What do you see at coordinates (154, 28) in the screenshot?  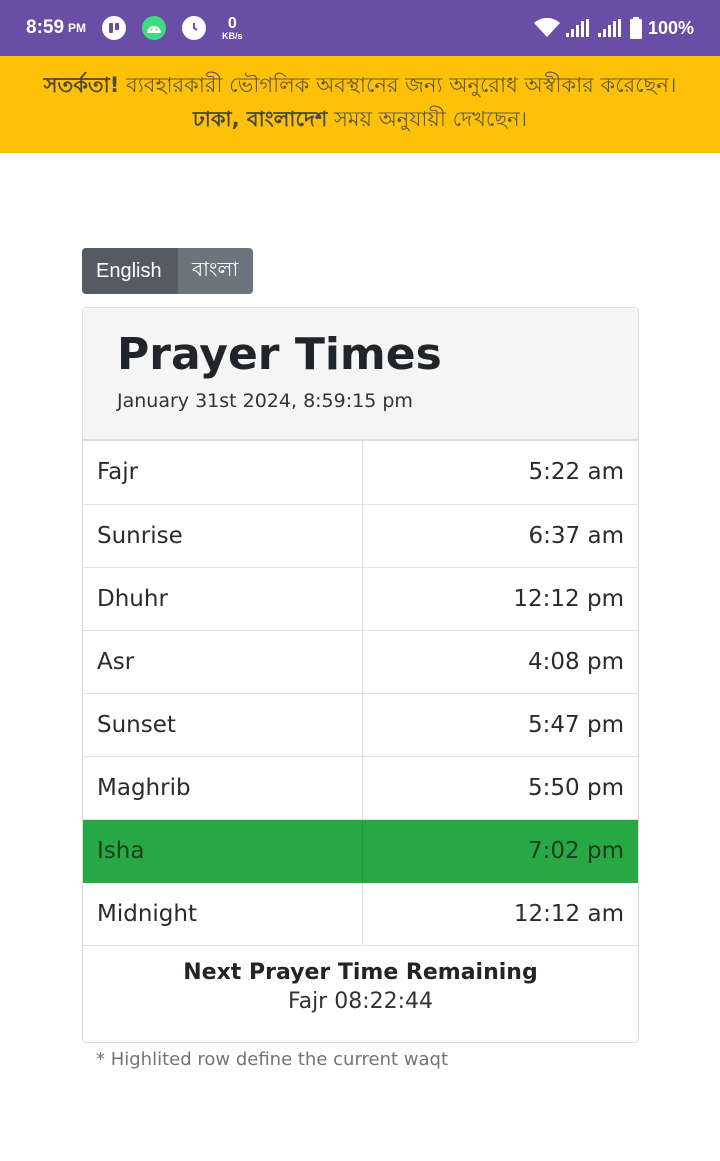 I see `android-debug-icon` at bounding box center [154, 28].